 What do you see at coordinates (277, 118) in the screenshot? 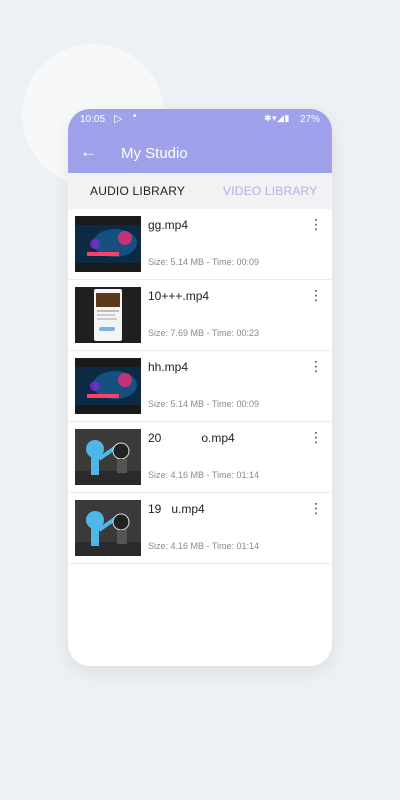
I see `signal-icons: ✱▾◢▮` at bounding box center [277, 118].